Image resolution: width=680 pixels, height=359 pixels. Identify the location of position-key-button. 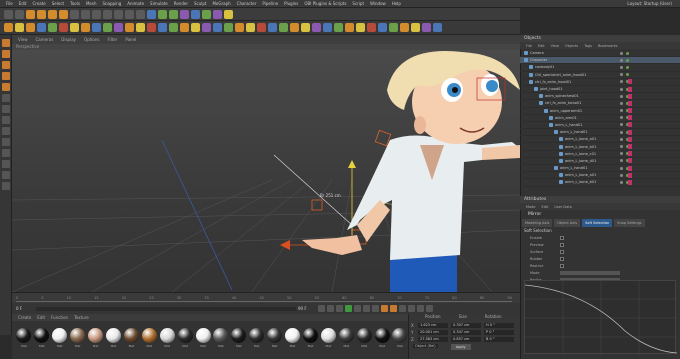
(411, 308).